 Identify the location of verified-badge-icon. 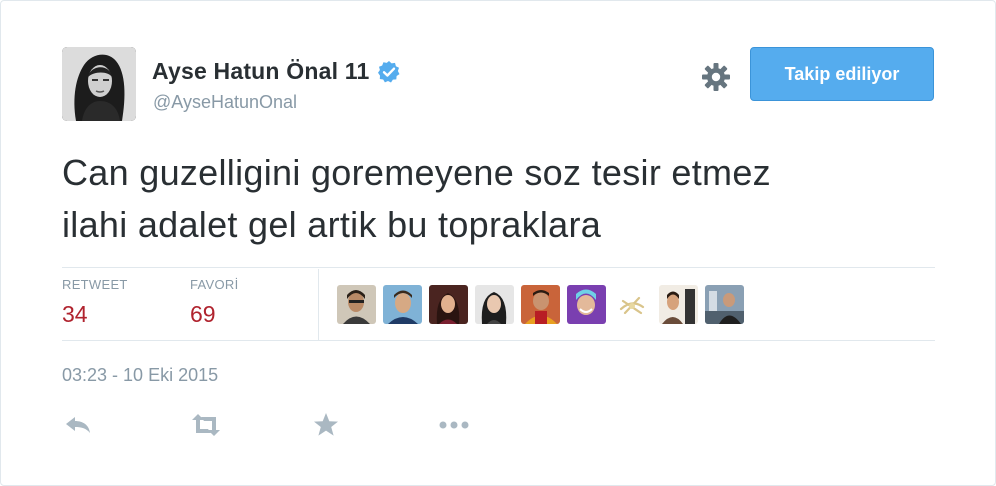
(389, 72).